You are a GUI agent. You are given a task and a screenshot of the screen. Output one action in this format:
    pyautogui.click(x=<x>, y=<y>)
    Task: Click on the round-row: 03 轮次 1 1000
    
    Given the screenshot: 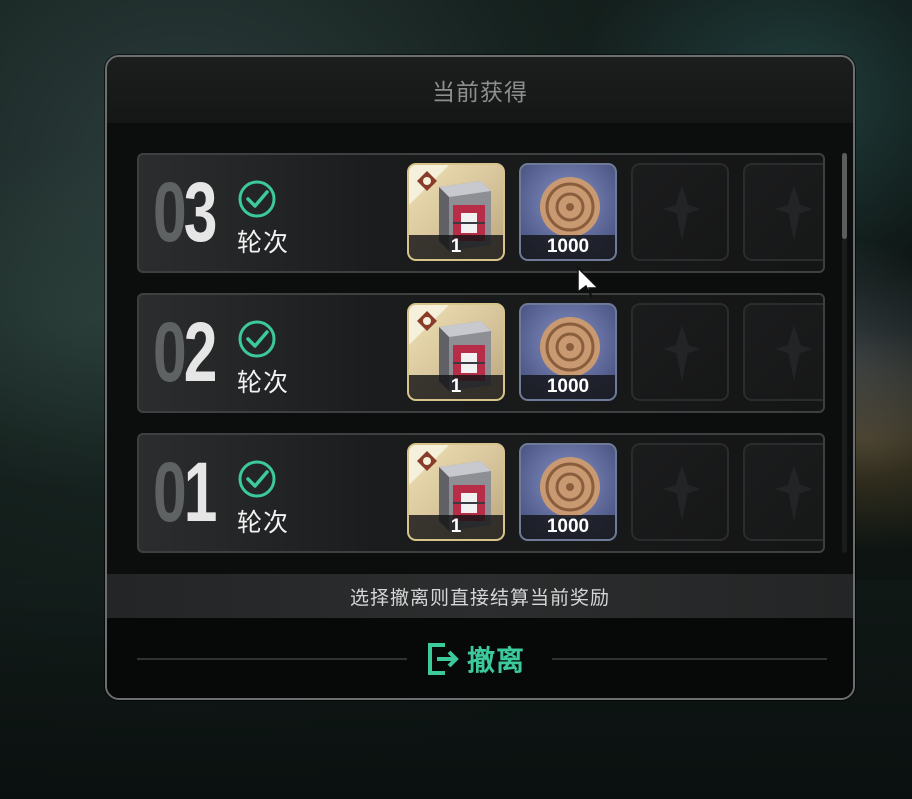 What is the action you would take?
    pyautogui.click(x=481, y=213)
    